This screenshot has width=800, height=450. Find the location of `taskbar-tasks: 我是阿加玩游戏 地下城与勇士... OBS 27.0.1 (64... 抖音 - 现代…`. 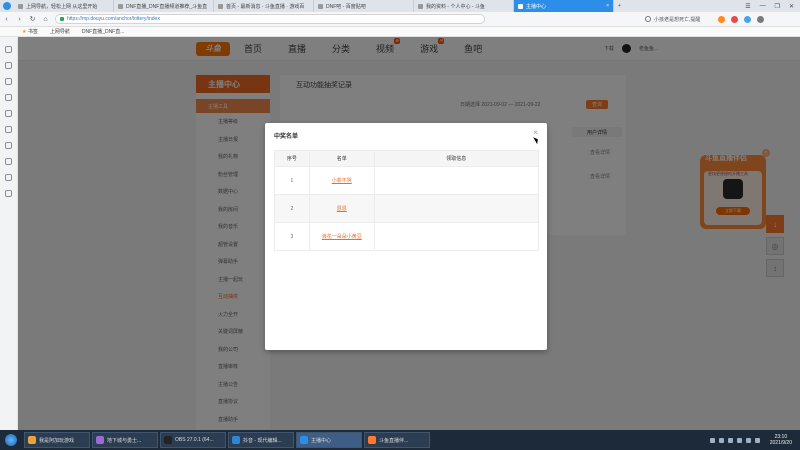

taskbar-tasks: 我是阿加玩游戏 地下城与勇士... OBS 27.0.1 (64... 抖音 - 现代… is located at coordinates (226, 440).